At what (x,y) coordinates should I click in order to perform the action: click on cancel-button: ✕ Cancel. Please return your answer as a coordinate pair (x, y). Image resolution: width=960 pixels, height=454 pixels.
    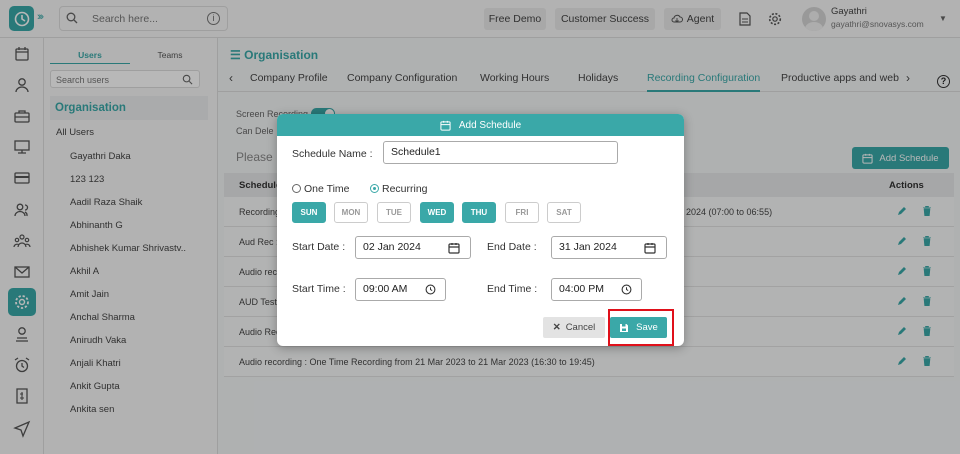
    Looking at the image, I should click on (574, 327).